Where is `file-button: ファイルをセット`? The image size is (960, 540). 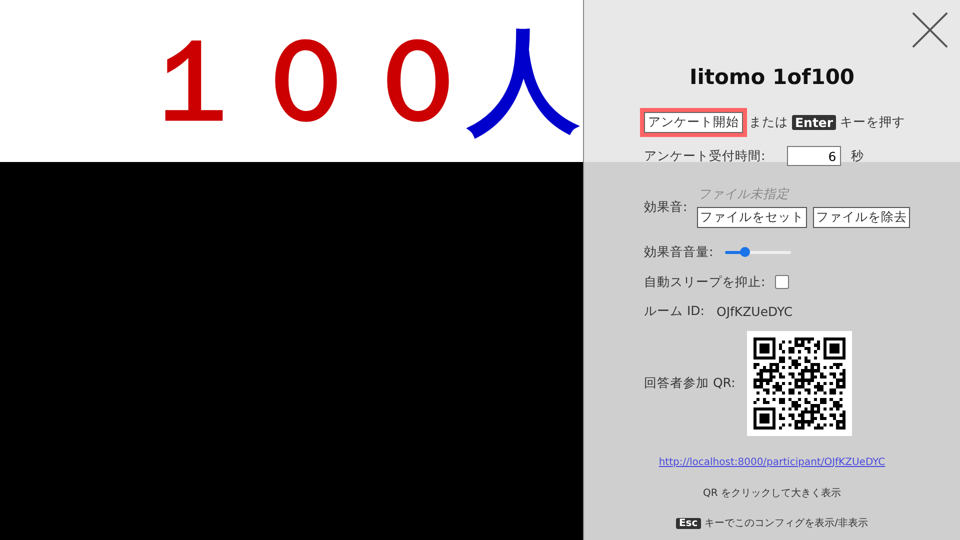
file-button: ファイルをセット is located at coordinates (752, 217).